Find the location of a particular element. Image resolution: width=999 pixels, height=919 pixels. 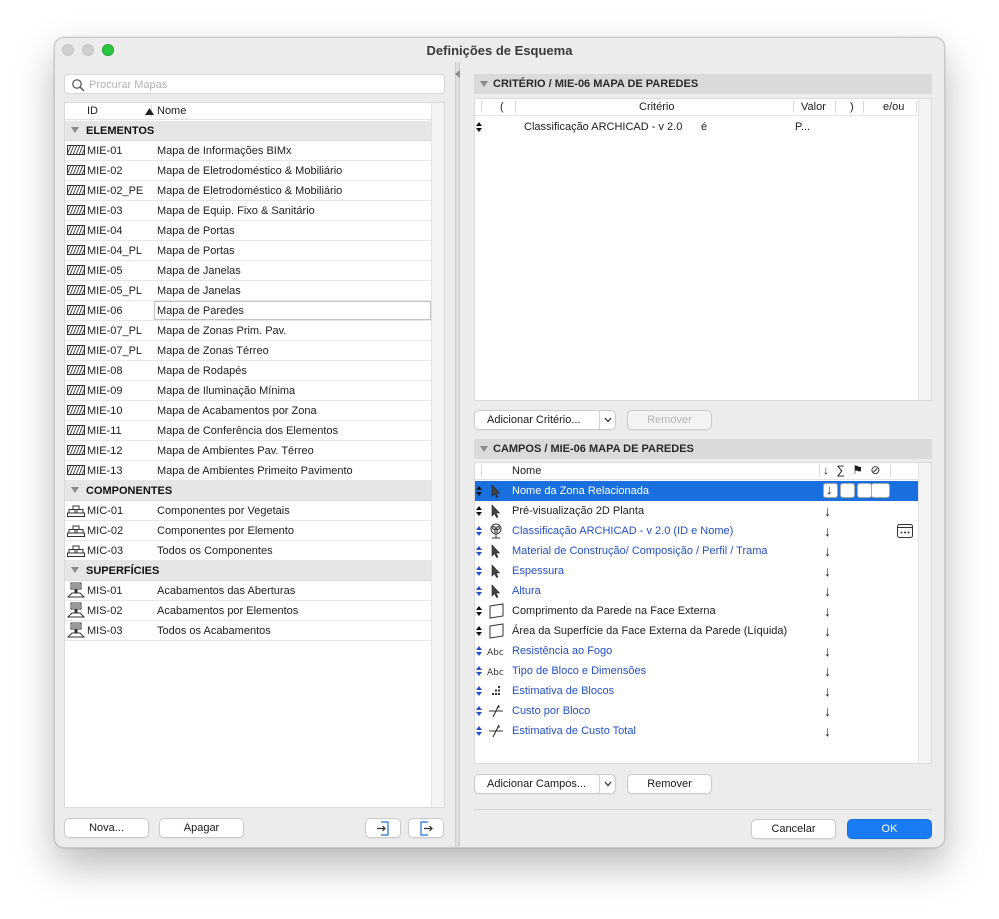

field-row: Espessura ↓ is located at coordinates (696, 571).